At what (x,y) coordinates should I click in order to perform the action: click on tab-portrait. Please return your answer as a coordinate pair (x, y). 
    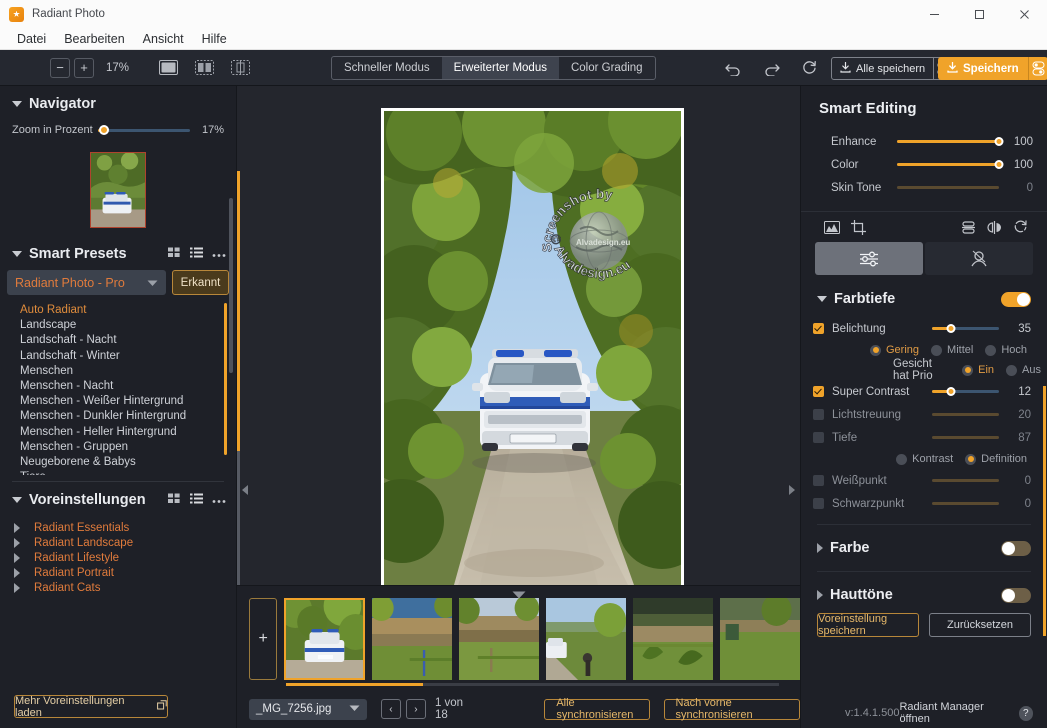
    Looking at the image, I should click on (979, 258).